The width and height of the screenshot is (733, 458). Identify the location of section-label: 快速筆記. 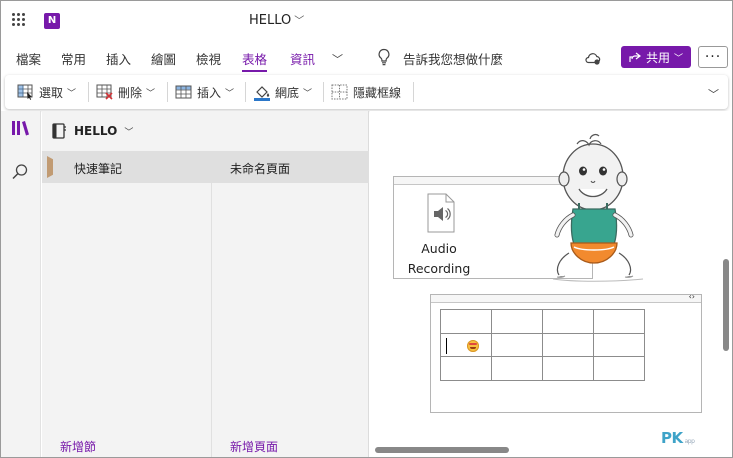
(98, 169).